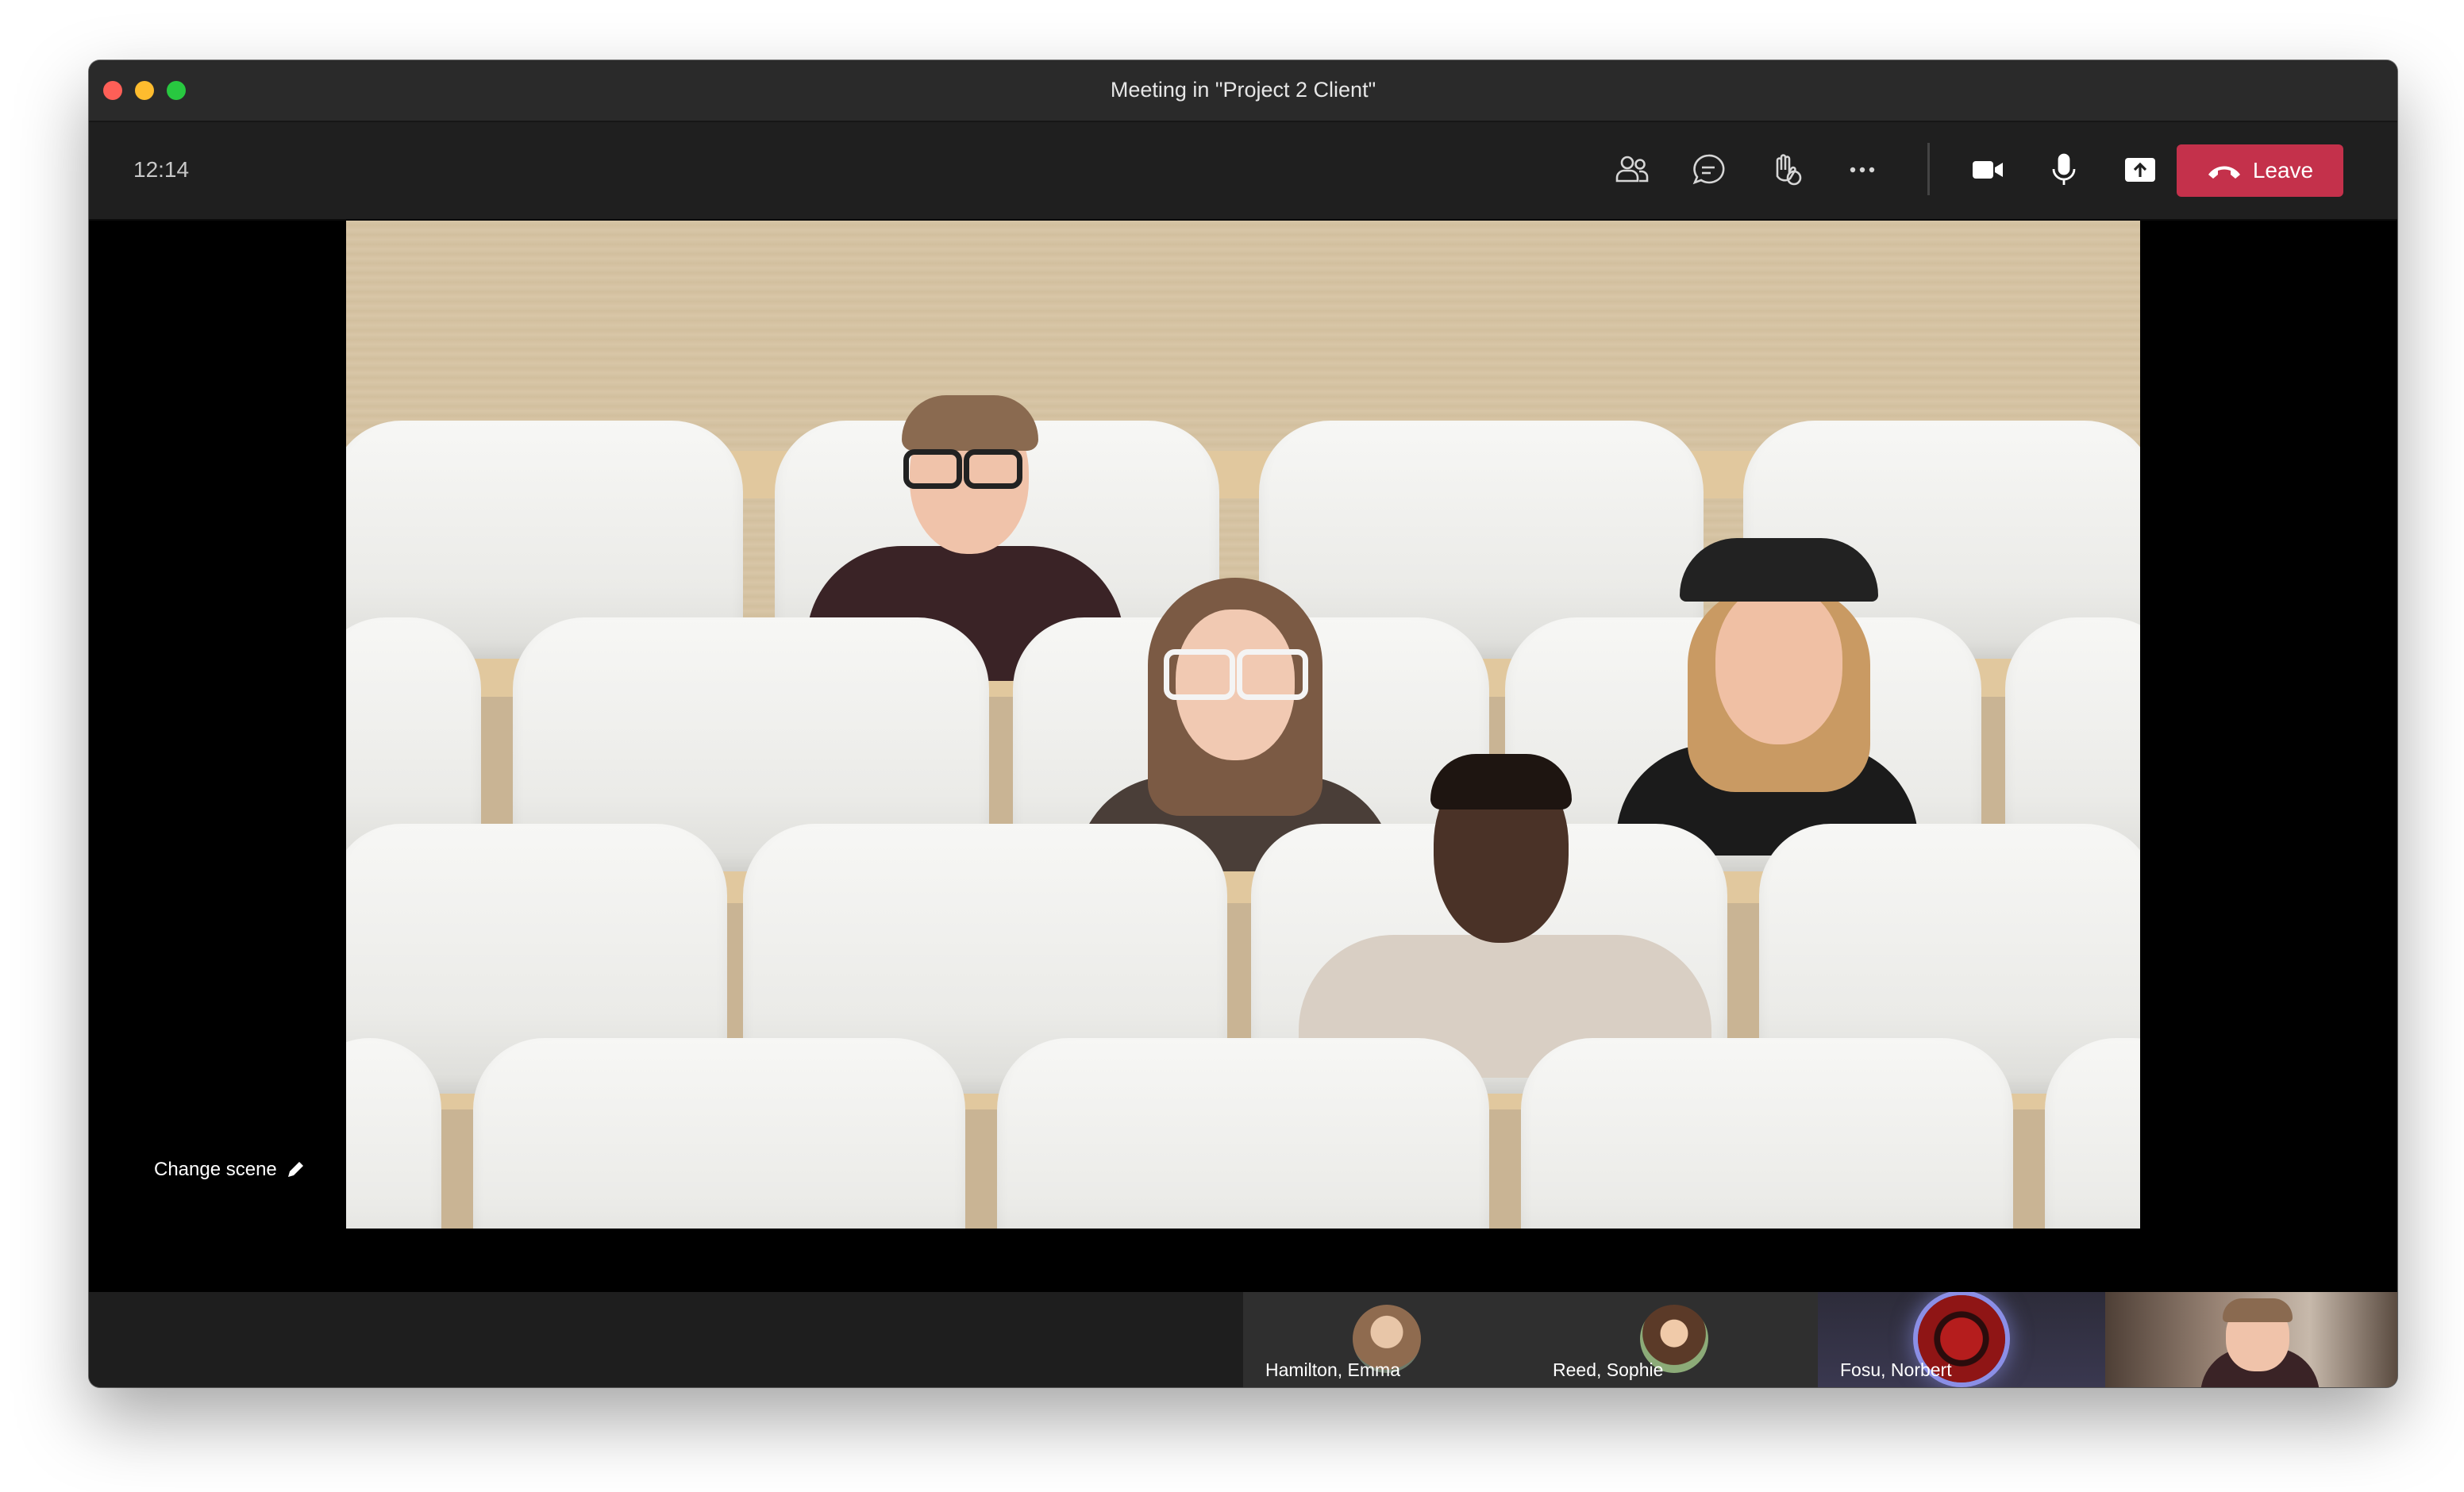  What do you see at coordinates (2251, 1339) in the screenshot?
I see `self-video-tile` at bounding box center [2251, 1339].